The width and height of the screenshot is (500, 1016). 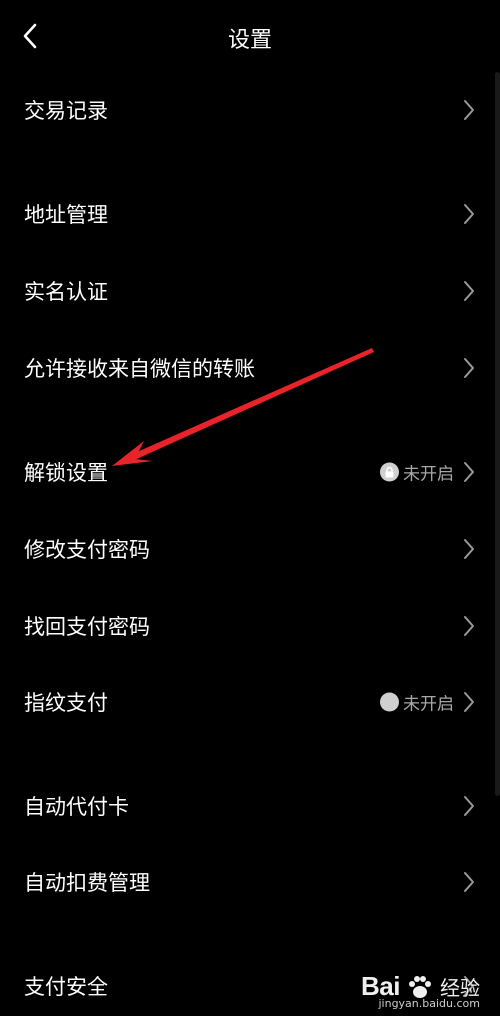 What do you see at coordinates (66, 987) in the screenshot?
I see `menu-item-label: 支付安全` at bounding box center [66, 987].